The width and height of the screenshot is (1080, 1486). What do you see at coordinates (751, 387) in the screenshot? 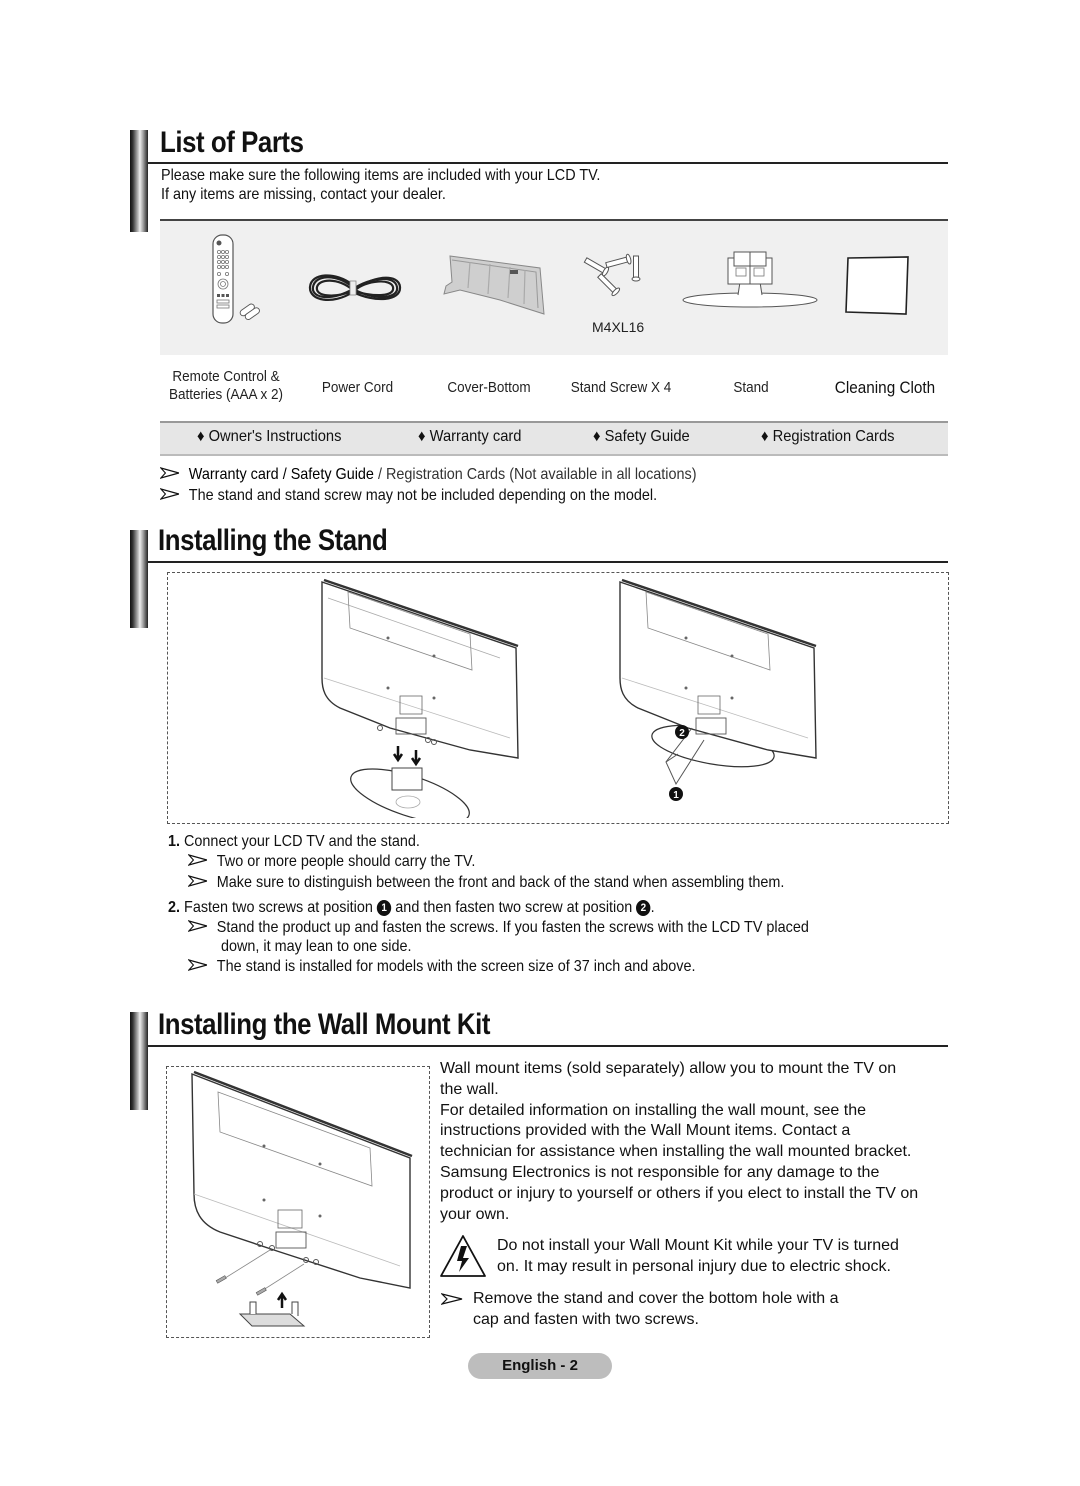
I see `part-label-stand: Stand` at bounding box center [751, 387].